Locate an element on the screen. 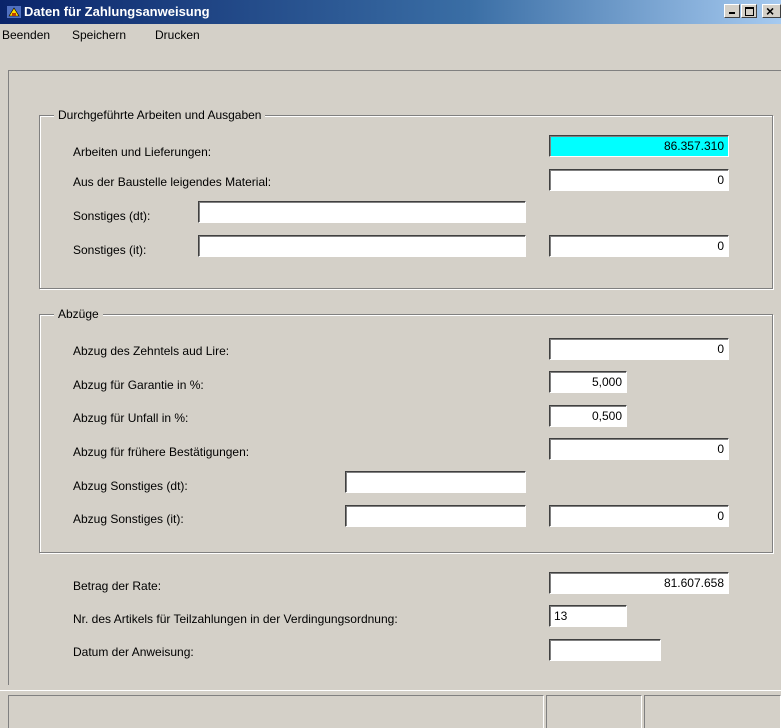  abzug-sonst-it-label: Abzug Sonstiges (it): is located at coordinates (128, 519).